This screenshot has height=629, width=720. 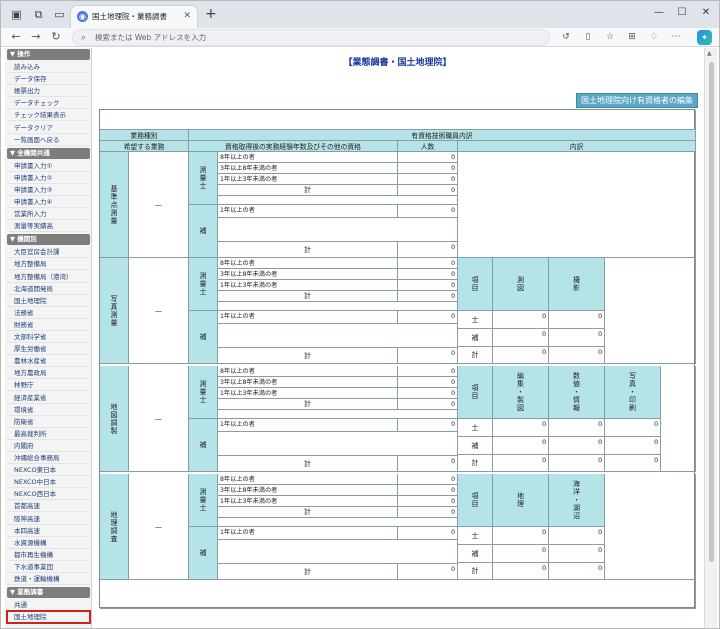 I want to click on sidebar-item: 申請書入力①, so click(x=48, y=166).